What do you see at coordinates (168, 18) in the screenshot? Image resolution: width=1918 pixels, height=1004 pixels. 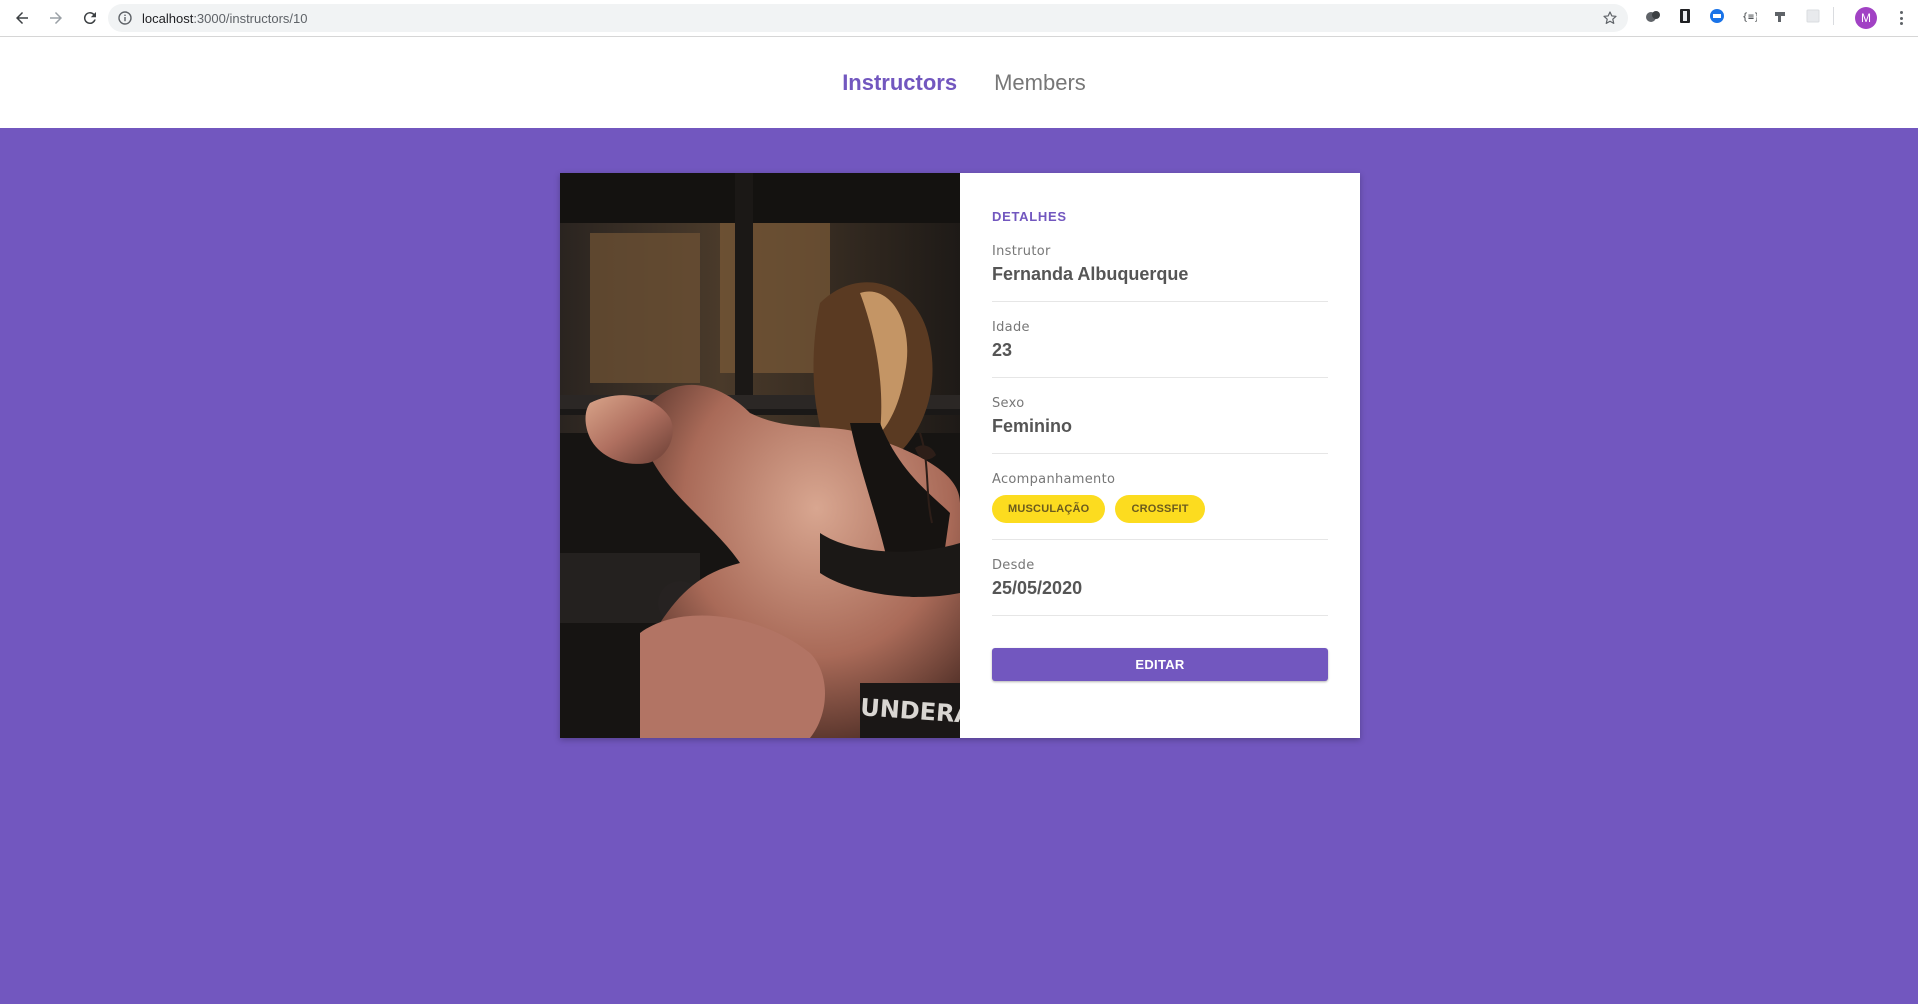 I see `url-host: localhost` at bounding box center [168, 18].